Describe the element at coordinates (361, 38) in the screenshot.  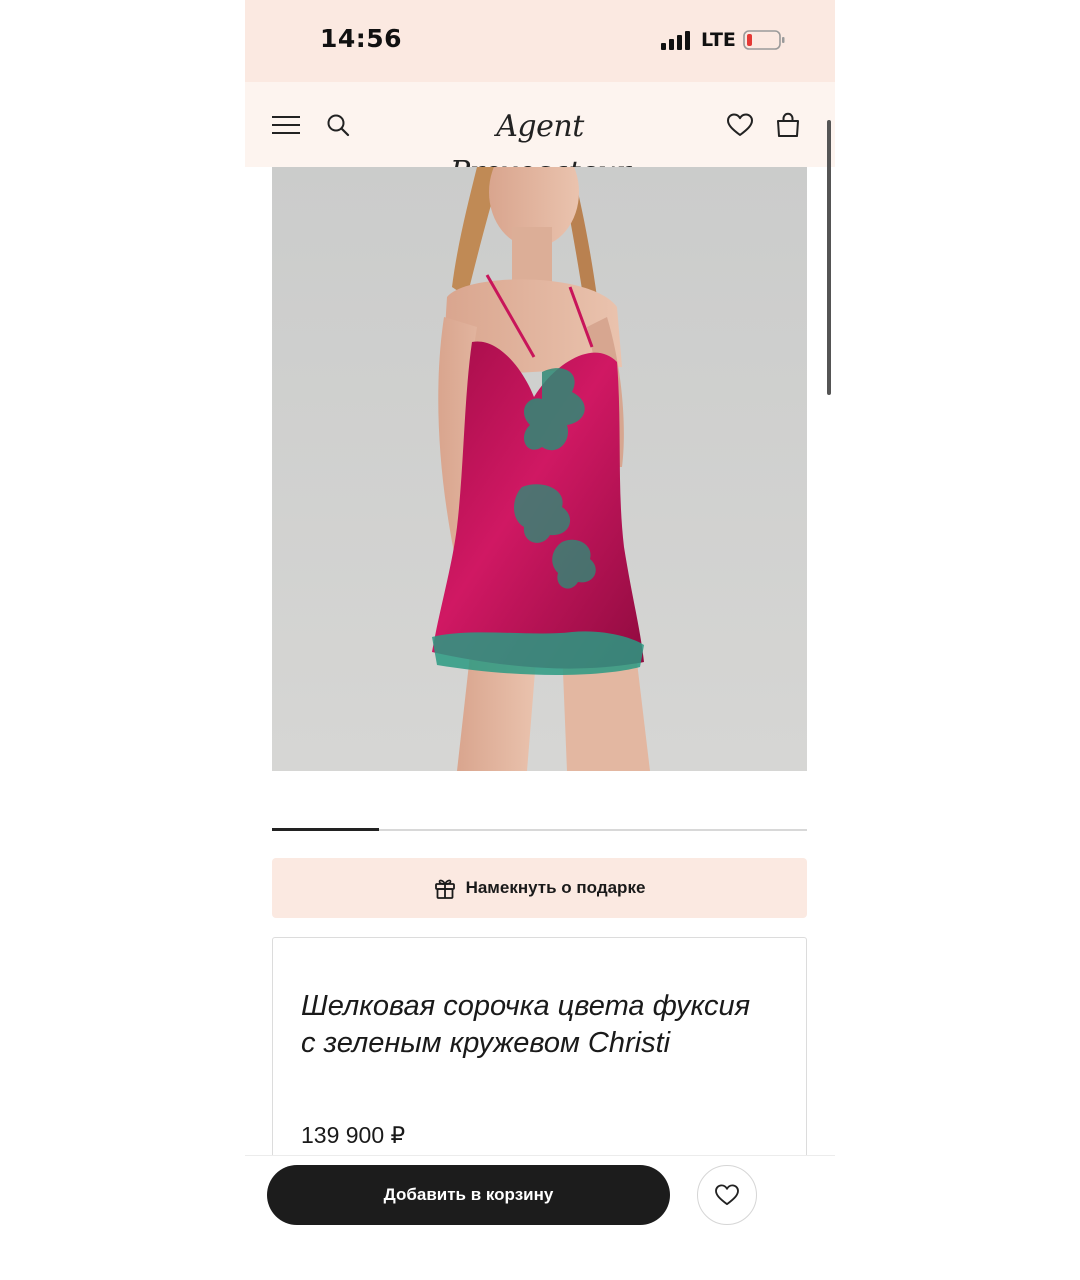
I see `status-time: 14:56` at that location.